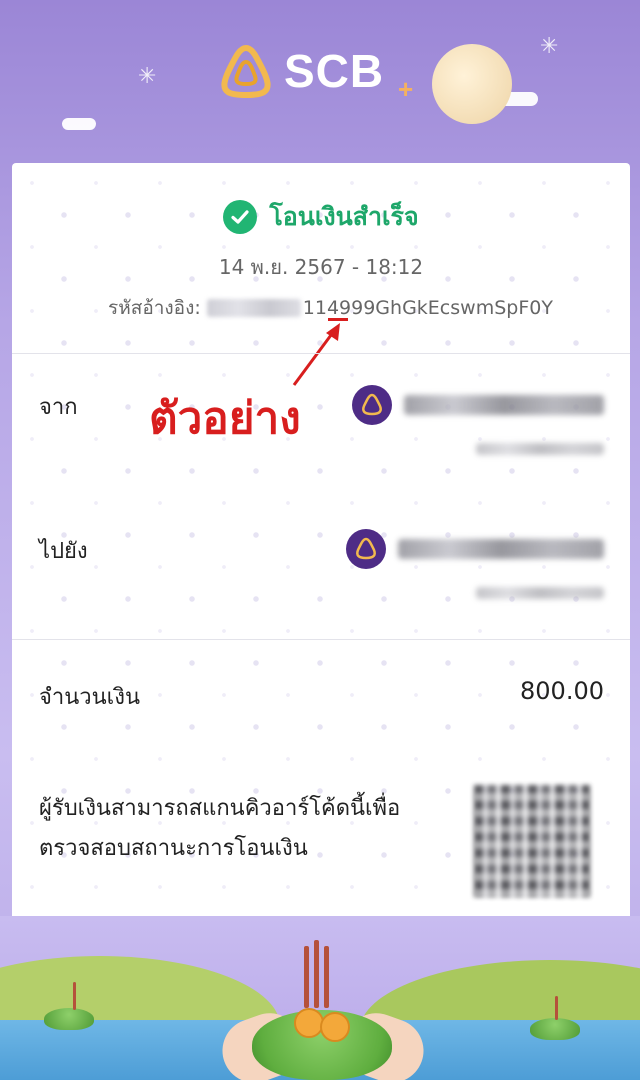  What do you see at coordinates (220, 808) in the screenshot?
I see `qr-note-line-1: ผู้รับเงินสามารถสแกนคิวอาร์โค้ดนี้เพื่อ` at bounding box center [220, 808].